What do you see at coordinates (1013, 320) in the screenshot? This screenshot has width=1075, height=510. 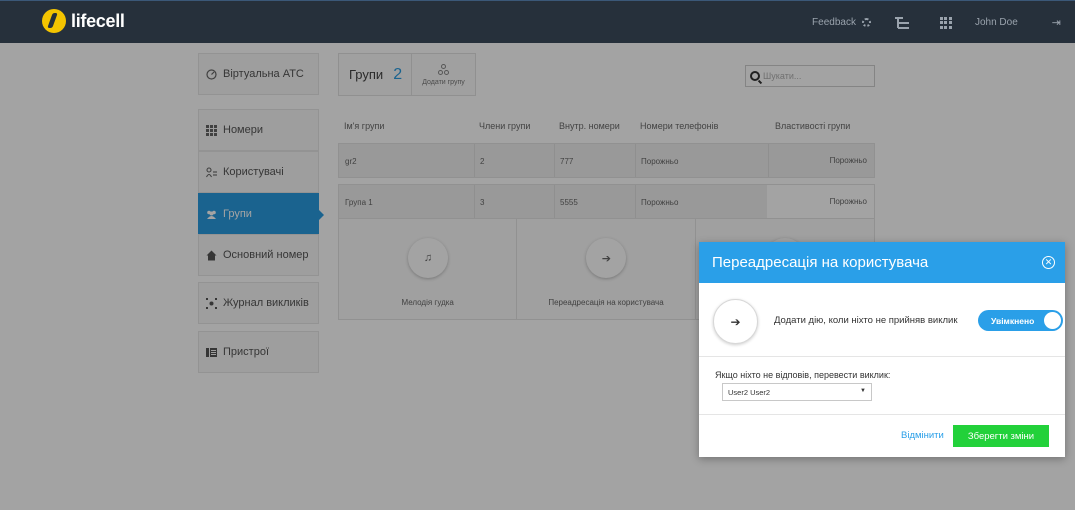 I see `toggle-label: Увімкнено` at bounding box center [1013, 320].